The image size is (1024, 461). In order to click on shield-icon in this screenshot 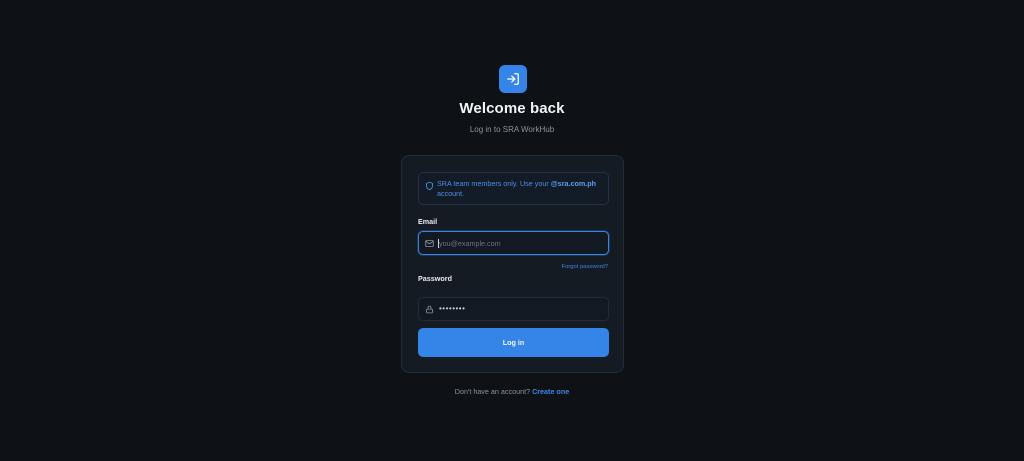, I will do `click(429, 186)`.